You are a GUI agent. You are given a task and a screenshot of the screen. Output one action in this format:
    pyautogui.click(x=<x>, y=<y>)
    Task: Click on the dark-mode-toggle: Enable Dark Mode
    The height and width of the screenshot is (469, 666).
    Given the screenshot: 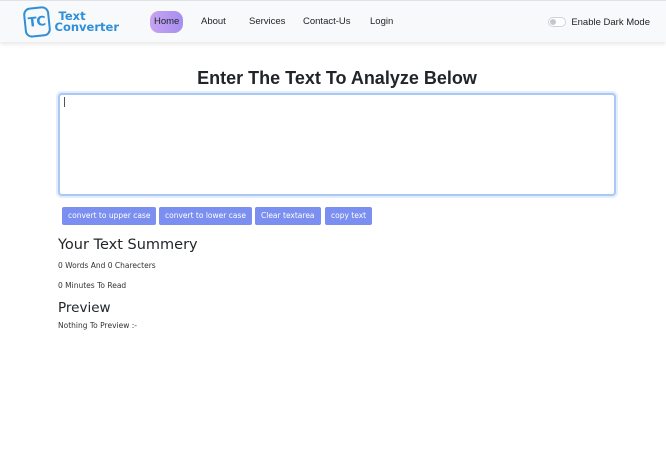 What is the action you would take?
    pyautogui.click(x=599, y=22)
    